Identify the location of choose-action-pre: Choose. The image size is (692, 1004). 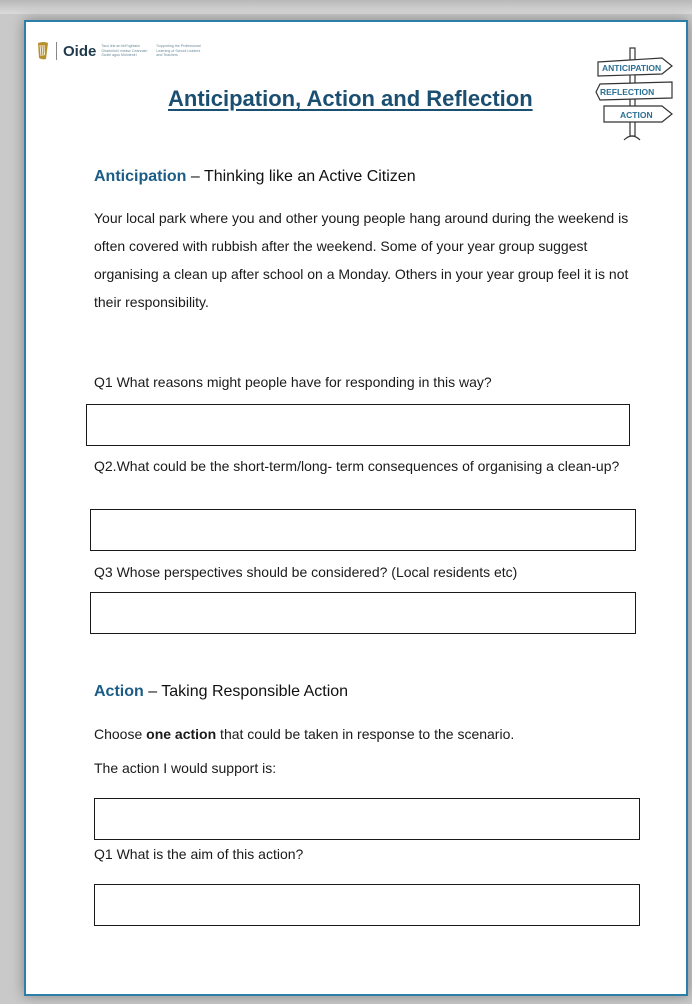
(120, 734).